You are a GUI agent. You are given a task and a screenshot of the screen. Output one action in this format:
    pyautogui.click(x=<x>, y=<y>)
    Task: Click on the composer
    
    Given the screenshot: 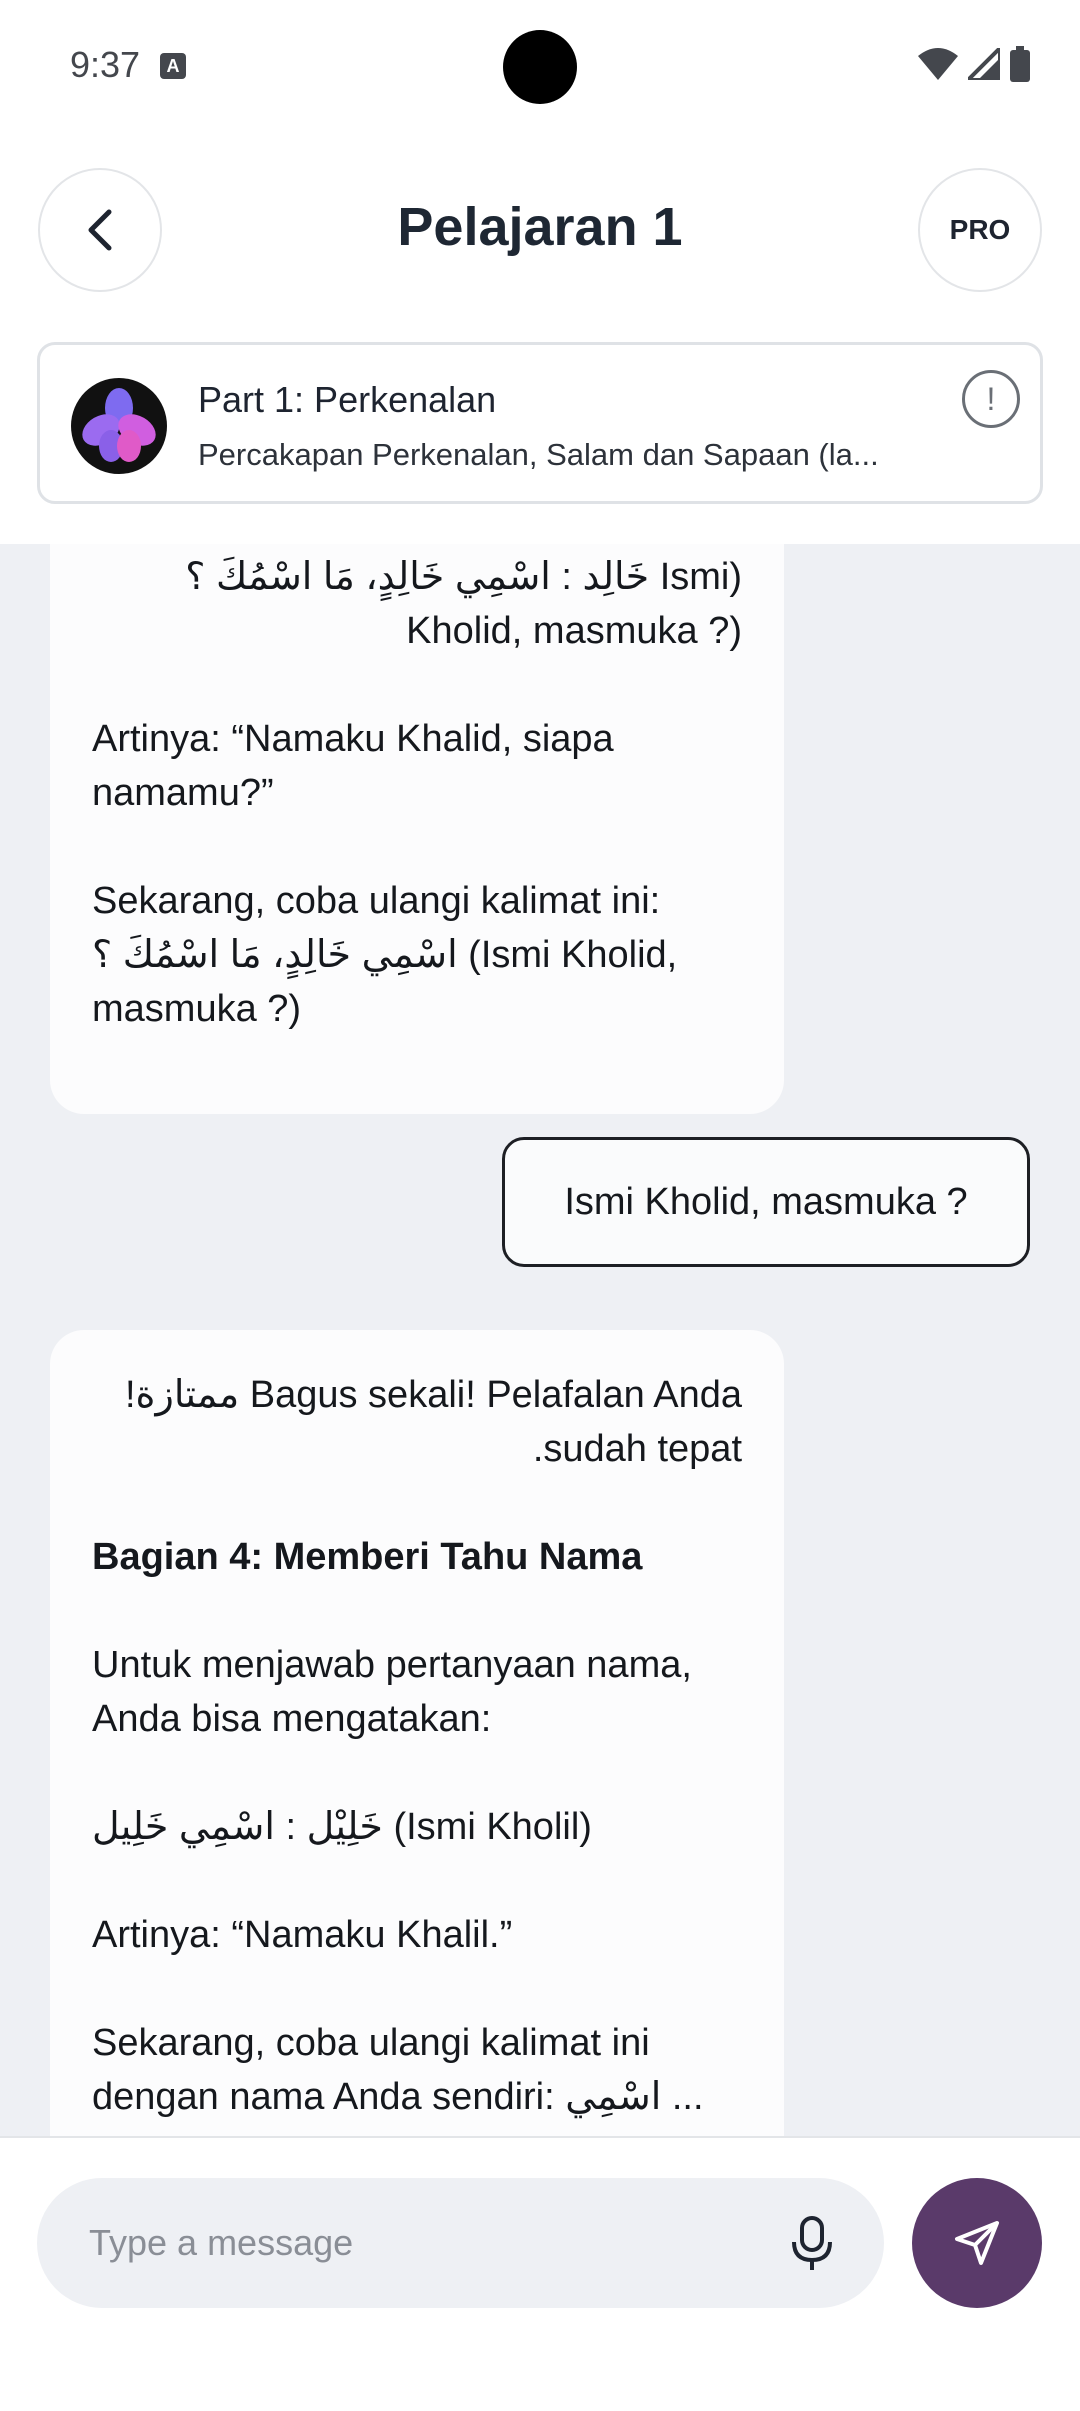 What is the action you would take?
    pyautogui.click(x=540, y=2273)
    